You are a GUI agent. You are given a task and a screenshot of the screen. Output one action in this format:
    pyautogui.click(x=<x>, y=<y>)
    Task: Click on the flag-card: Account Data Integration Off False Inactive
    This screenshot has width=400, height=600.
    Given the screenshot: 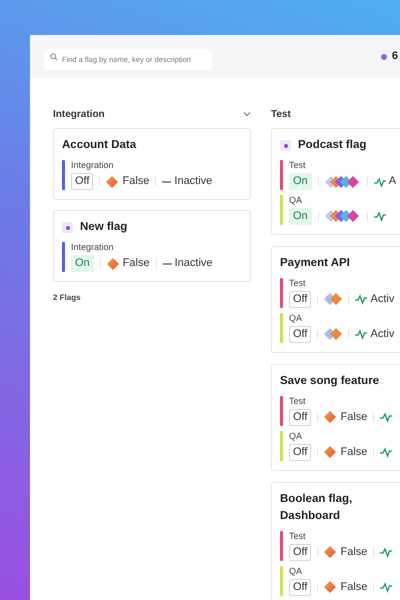 What is the action you would take?
    pyautogui.click(x=152, y=164)
    